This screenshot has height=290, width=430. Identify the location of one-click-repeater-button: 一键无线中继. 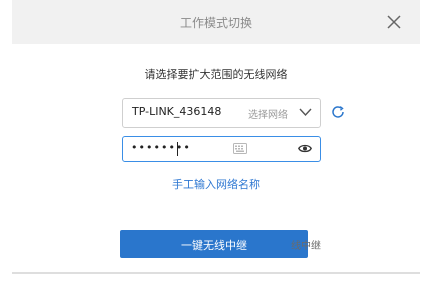
(214, 244).